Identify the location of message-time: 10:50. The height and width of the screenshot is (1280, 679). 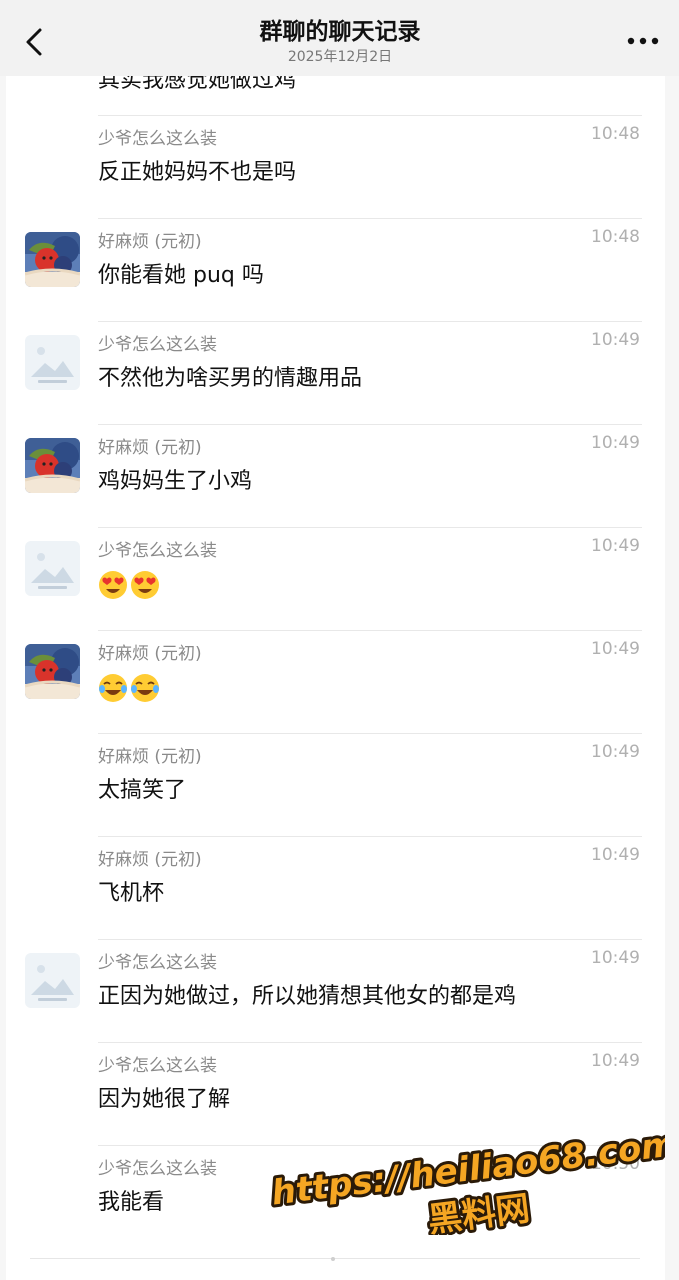
(615, 1164).